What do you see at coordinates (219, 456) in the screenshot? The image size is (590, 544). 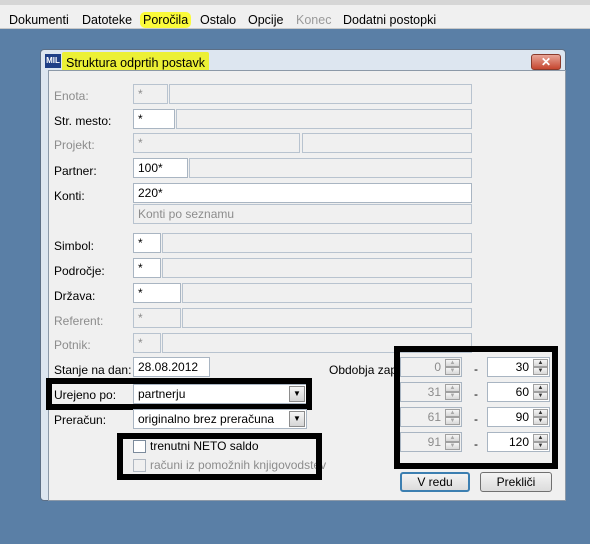 I see `annotation-box-checkboxes` at bounding box center [219, 456].